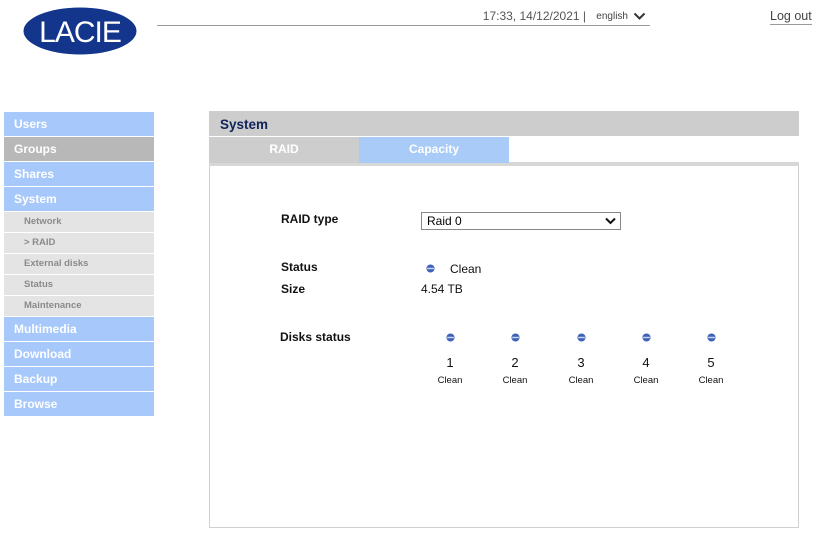 Image resolution: width=816 pixels, height=536 pixels. I want to click on status-label: Status, so click(299, 267).